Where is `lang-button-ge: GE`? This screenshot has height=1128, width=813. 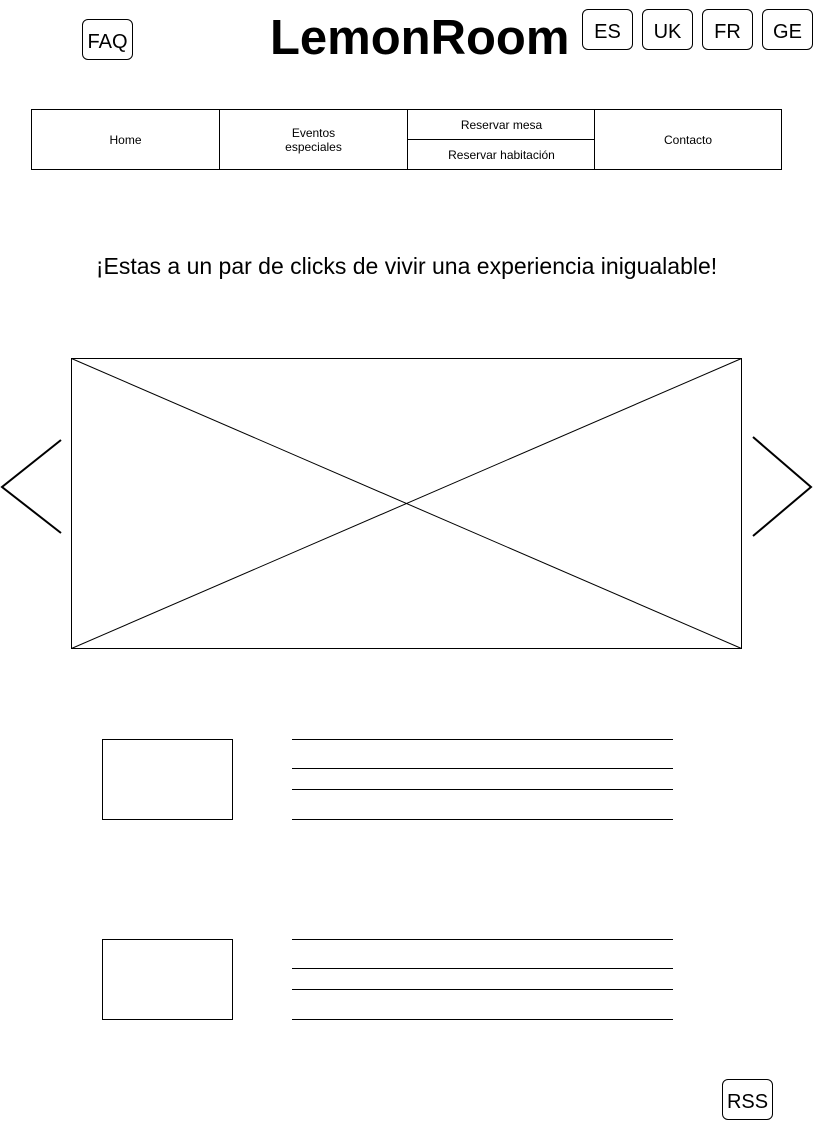
lang-button-ge: GE is located at coordinates (787, 29).